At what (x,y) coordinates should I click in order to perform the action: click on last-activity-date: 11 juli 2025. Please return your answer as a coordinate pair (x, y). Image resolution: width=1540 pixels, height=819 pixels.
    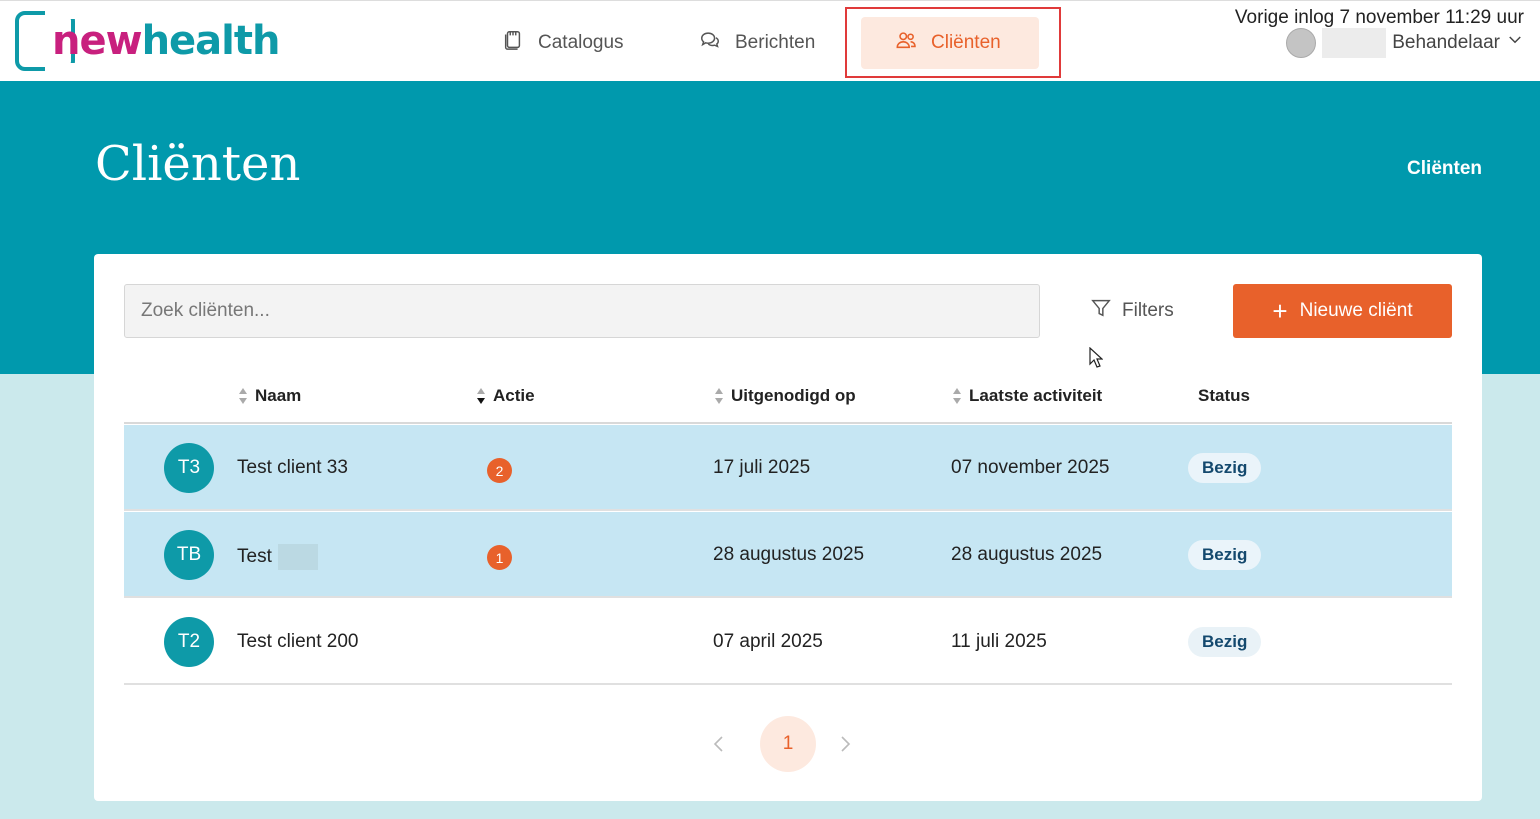
    Looking at the image, I should click on (999, 641).